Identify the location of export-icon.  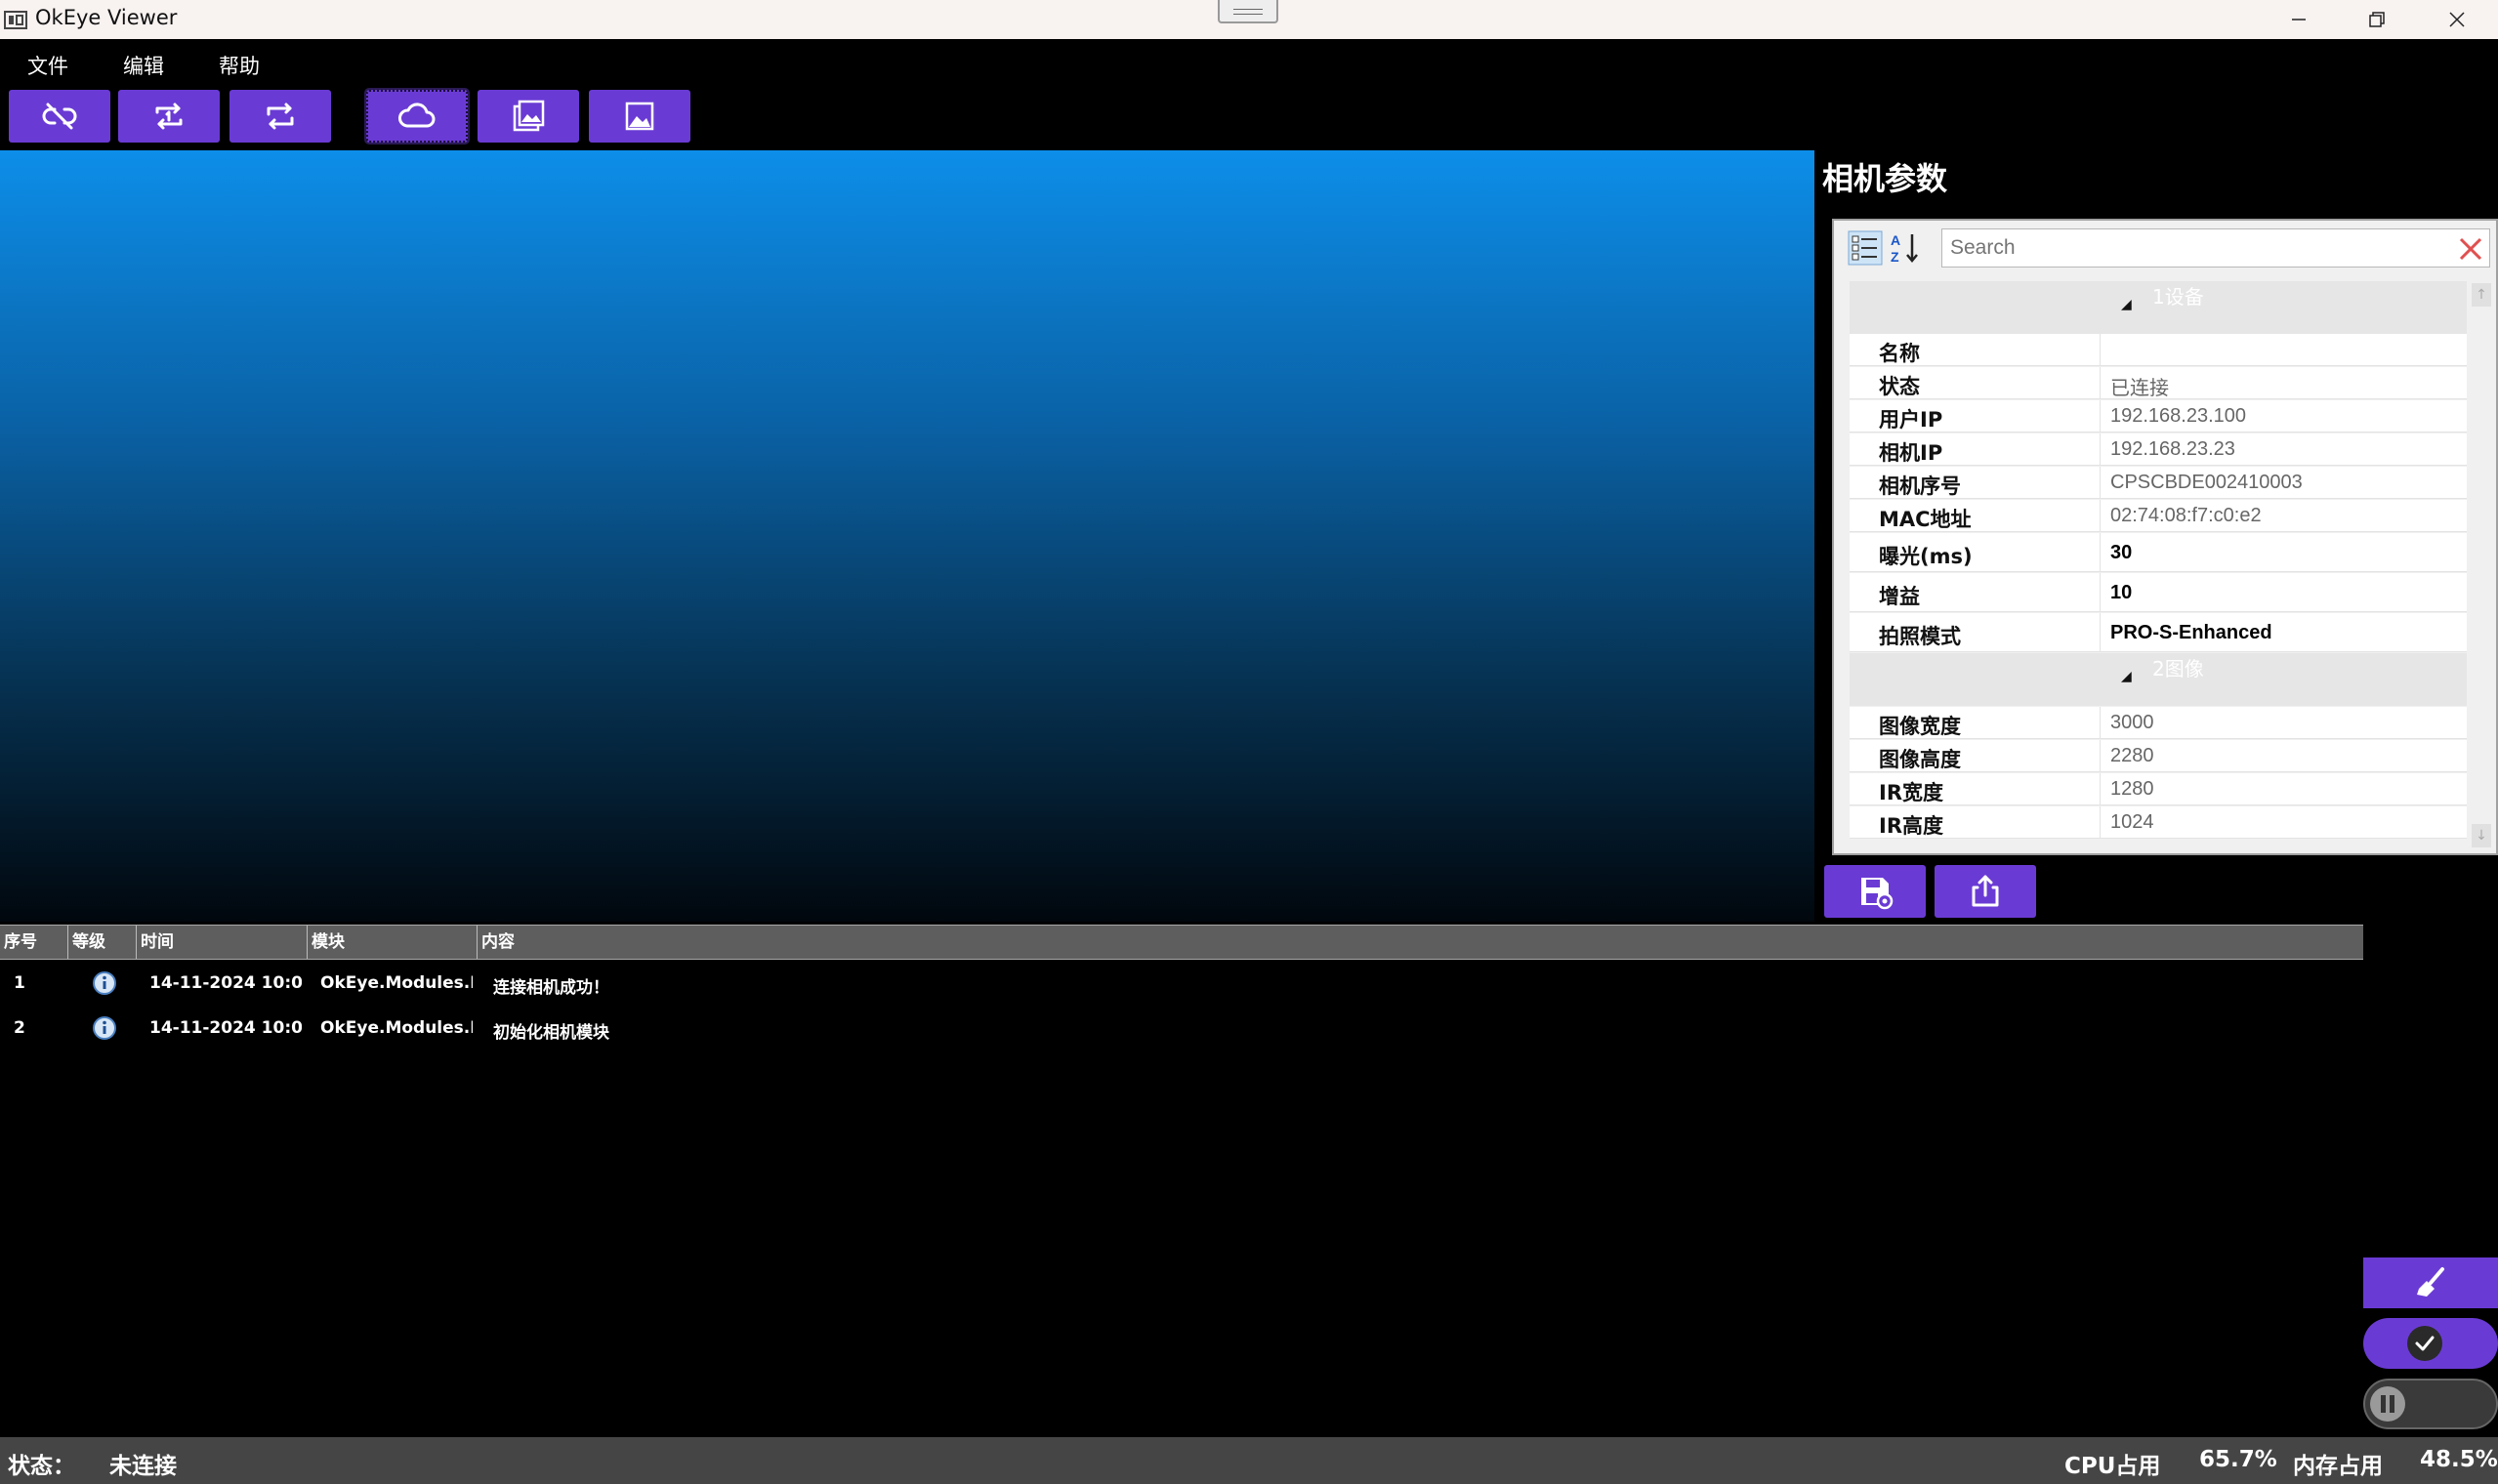
(1985, 891).